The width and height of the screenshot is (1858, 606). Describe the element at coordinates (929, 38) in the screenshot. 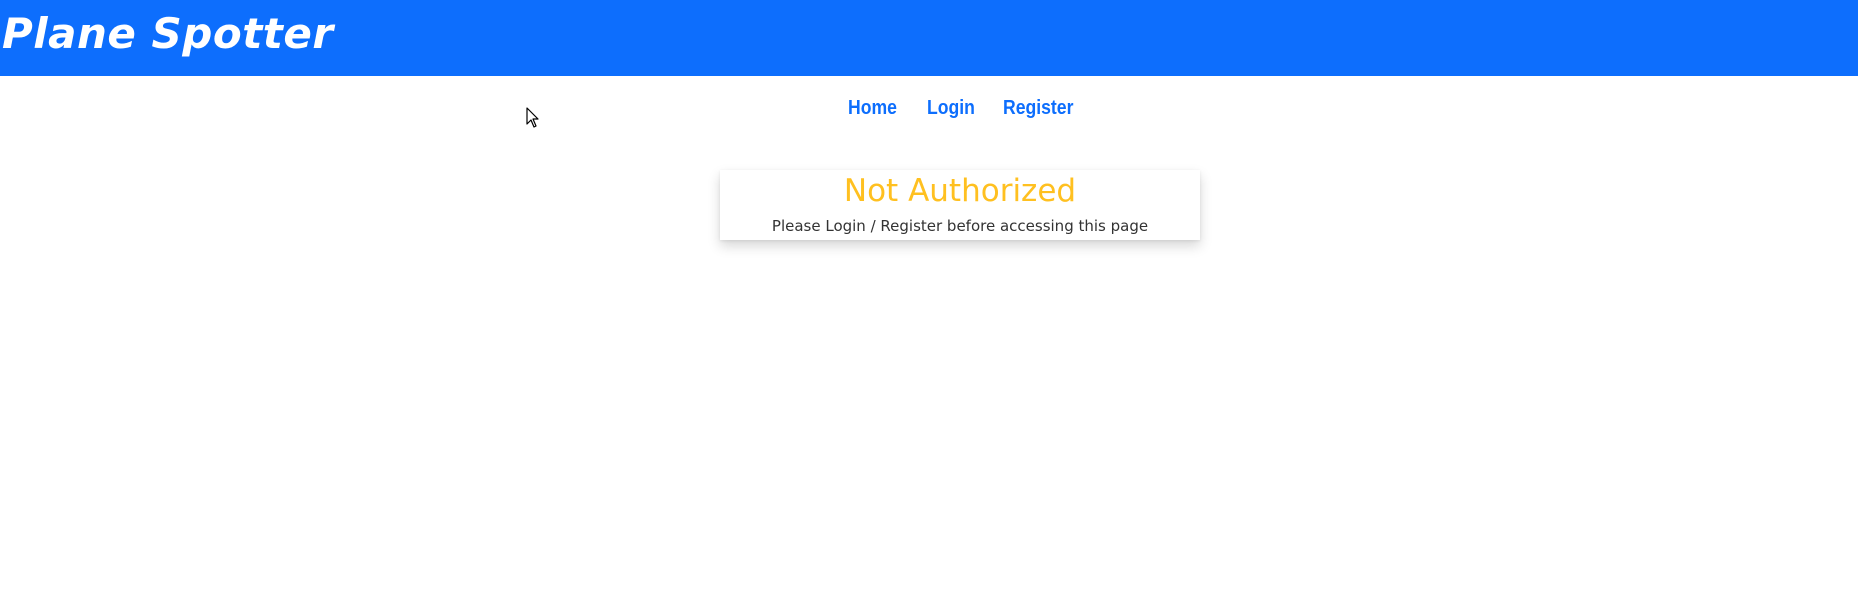

I see `top-header-bar: Plane Spotter` at that location.